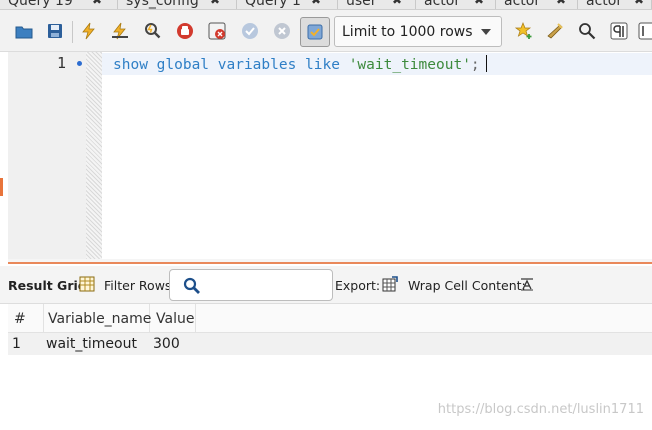 The height and width of the screenshot is (430, 652). Describe the element at coordinates (409, 65) in the screenshot. I see `sql-string-literal: 'wait_timeout'` at that location.